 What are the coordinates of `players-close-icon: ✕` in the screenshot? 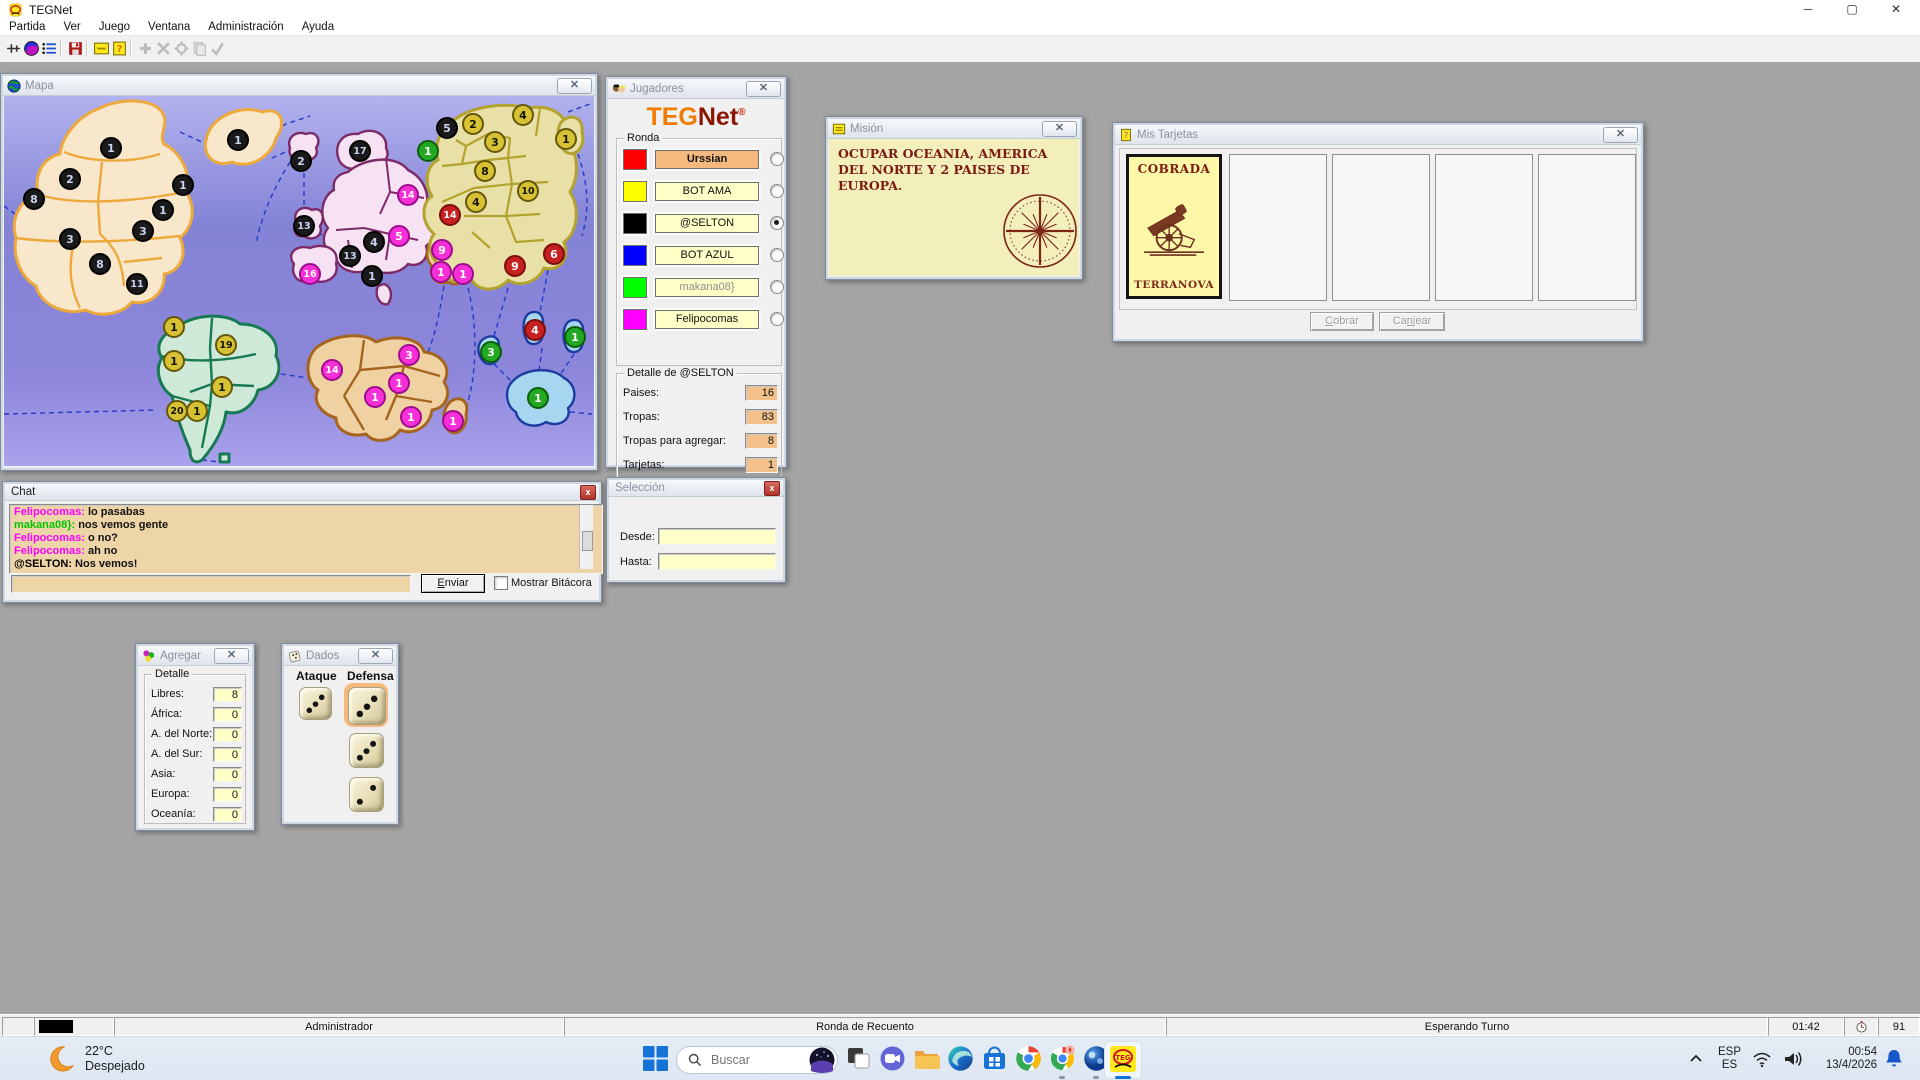 It's located at (763, 88).